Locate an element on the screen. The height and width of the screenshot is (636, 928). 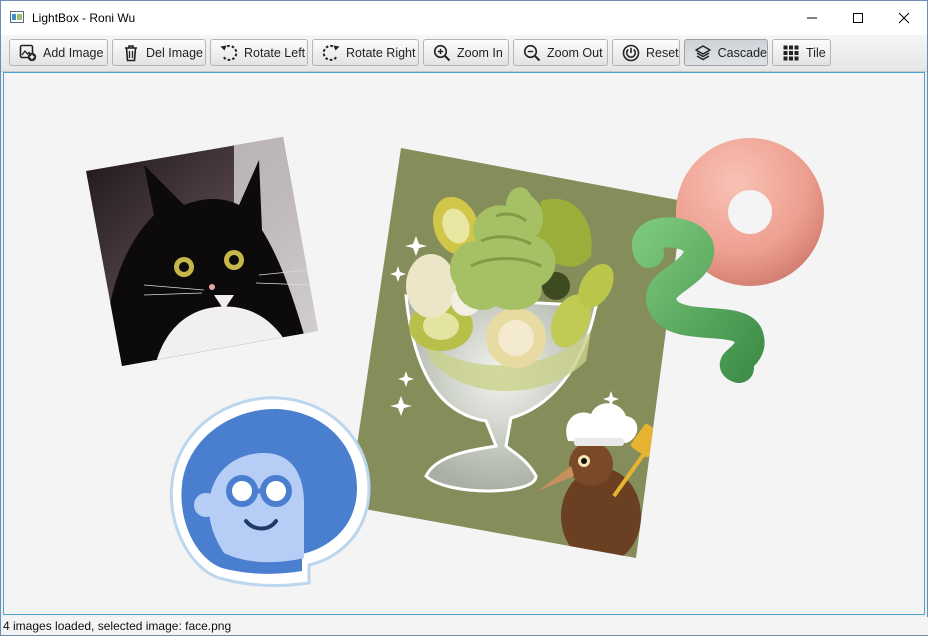
donut-squiggle-image is located at coordinates (727, 259).